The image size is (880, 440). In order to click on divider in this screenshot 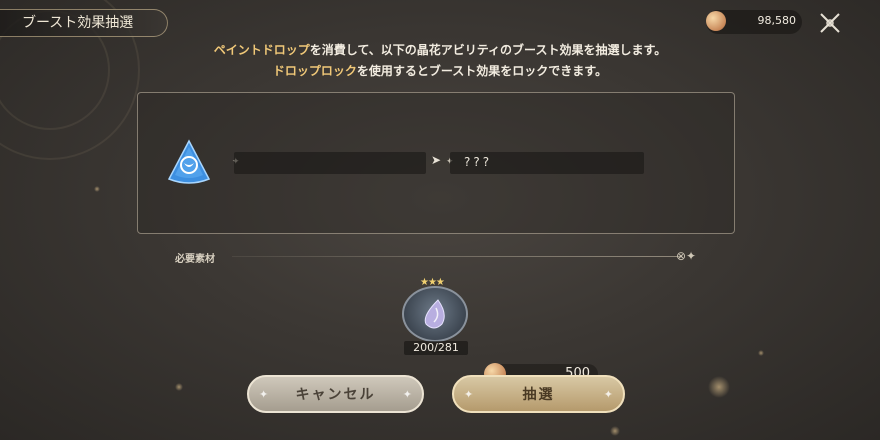, I will do `click(457, 256)`.